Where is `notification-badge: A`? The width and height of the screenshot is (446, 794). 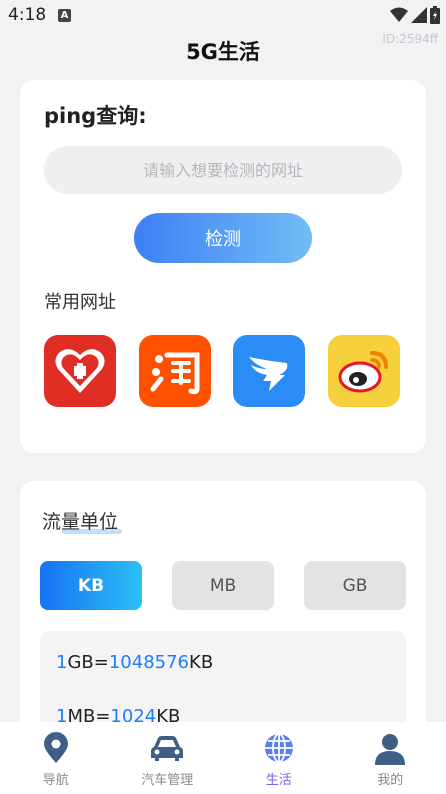
notification-badge: A is located at coordinates (64, 15).